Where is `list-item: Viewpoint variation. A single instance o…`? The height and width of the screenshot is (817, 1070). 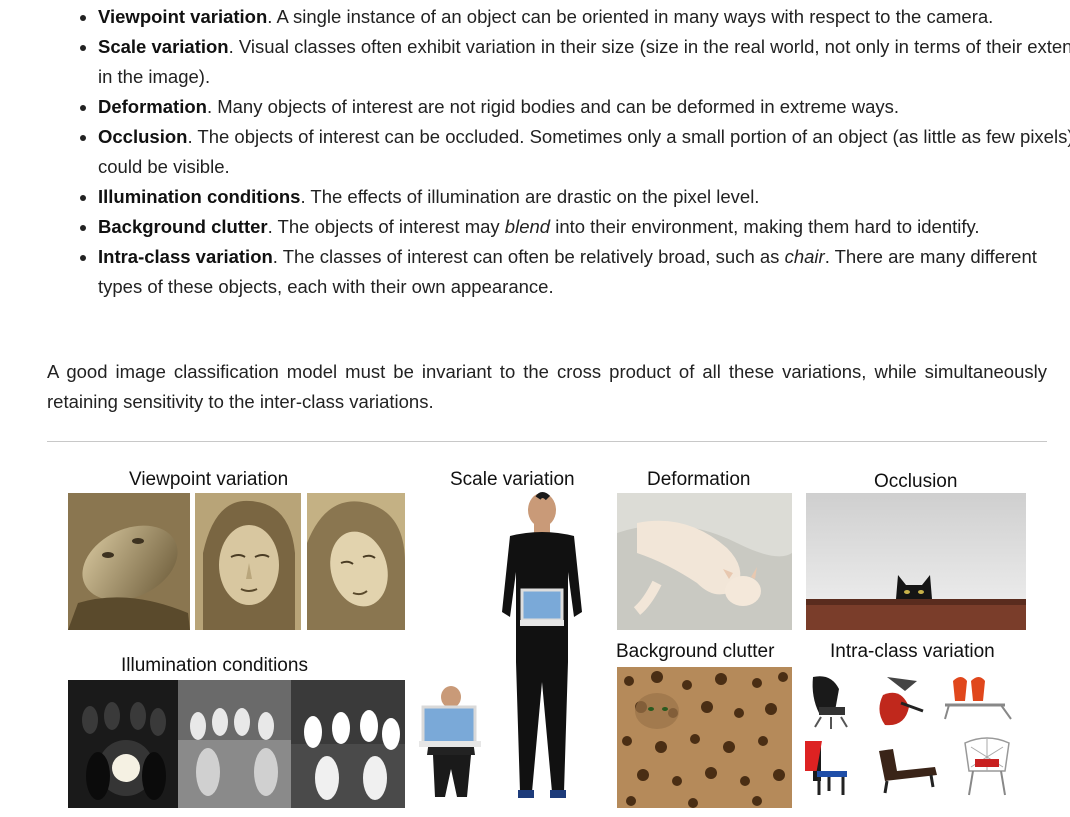 list-item: Viewpoint variation. A single instance o… is located at coordinates (584, 17).